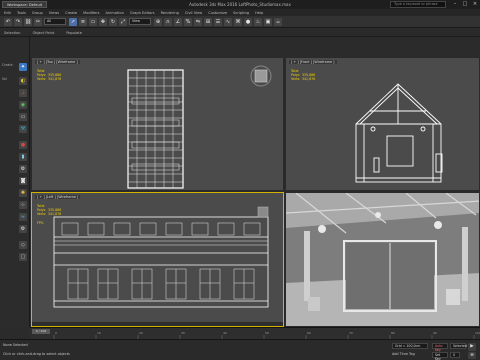  I want to click on ribbon-tab-selection: Selection, so click(12, 33).